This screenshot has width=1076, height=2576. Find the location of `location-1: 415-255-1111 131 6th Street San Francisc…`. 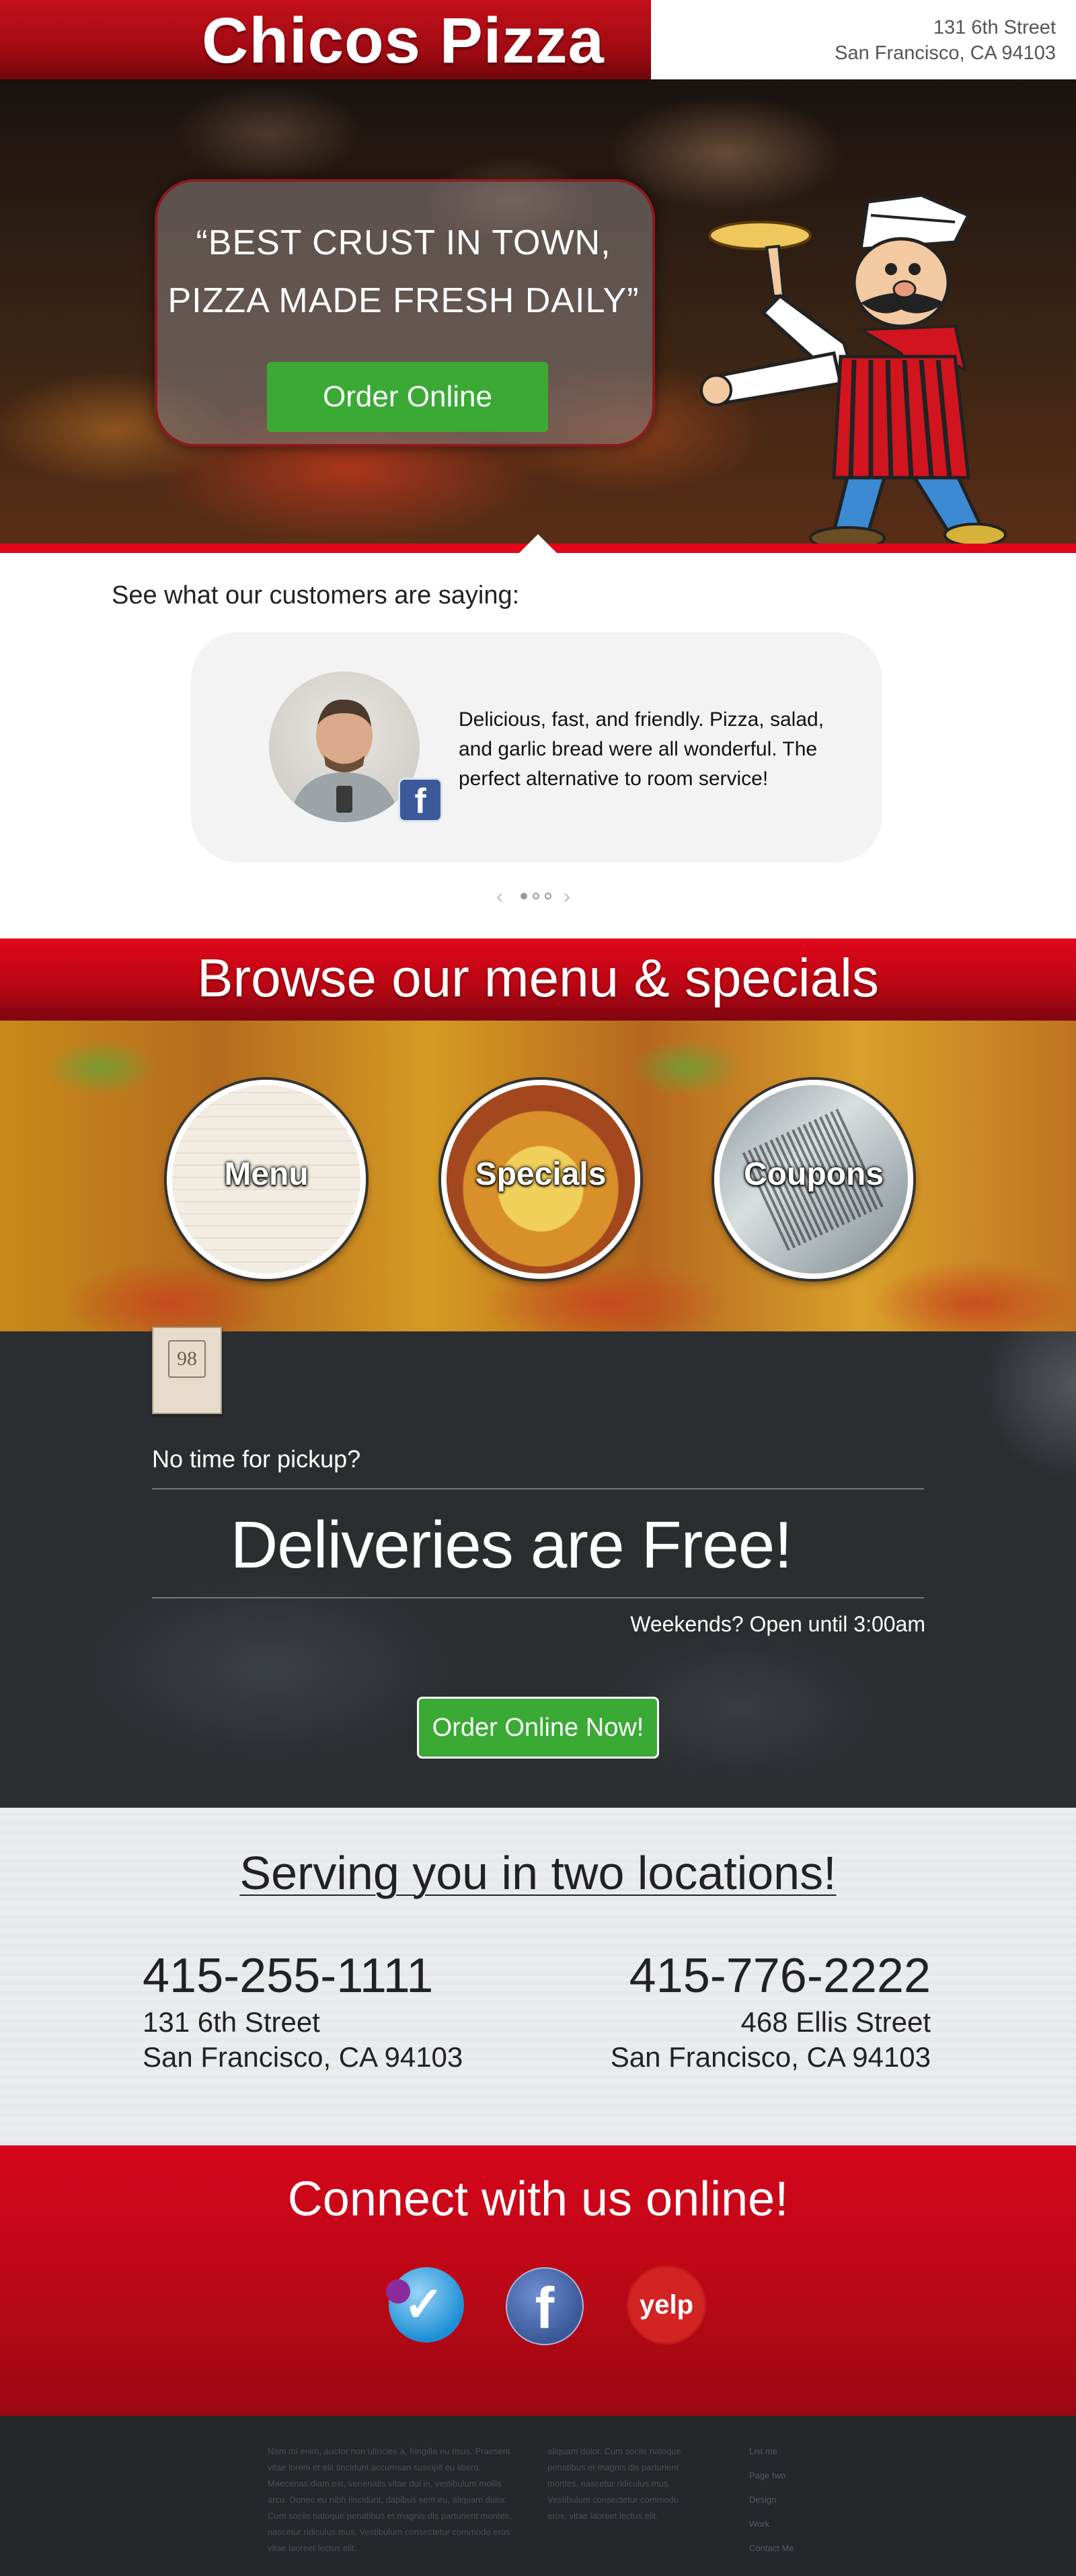

location-1: 415-255-1111 131 6th Street San Francisc… is located at coordinates (303, 2011).